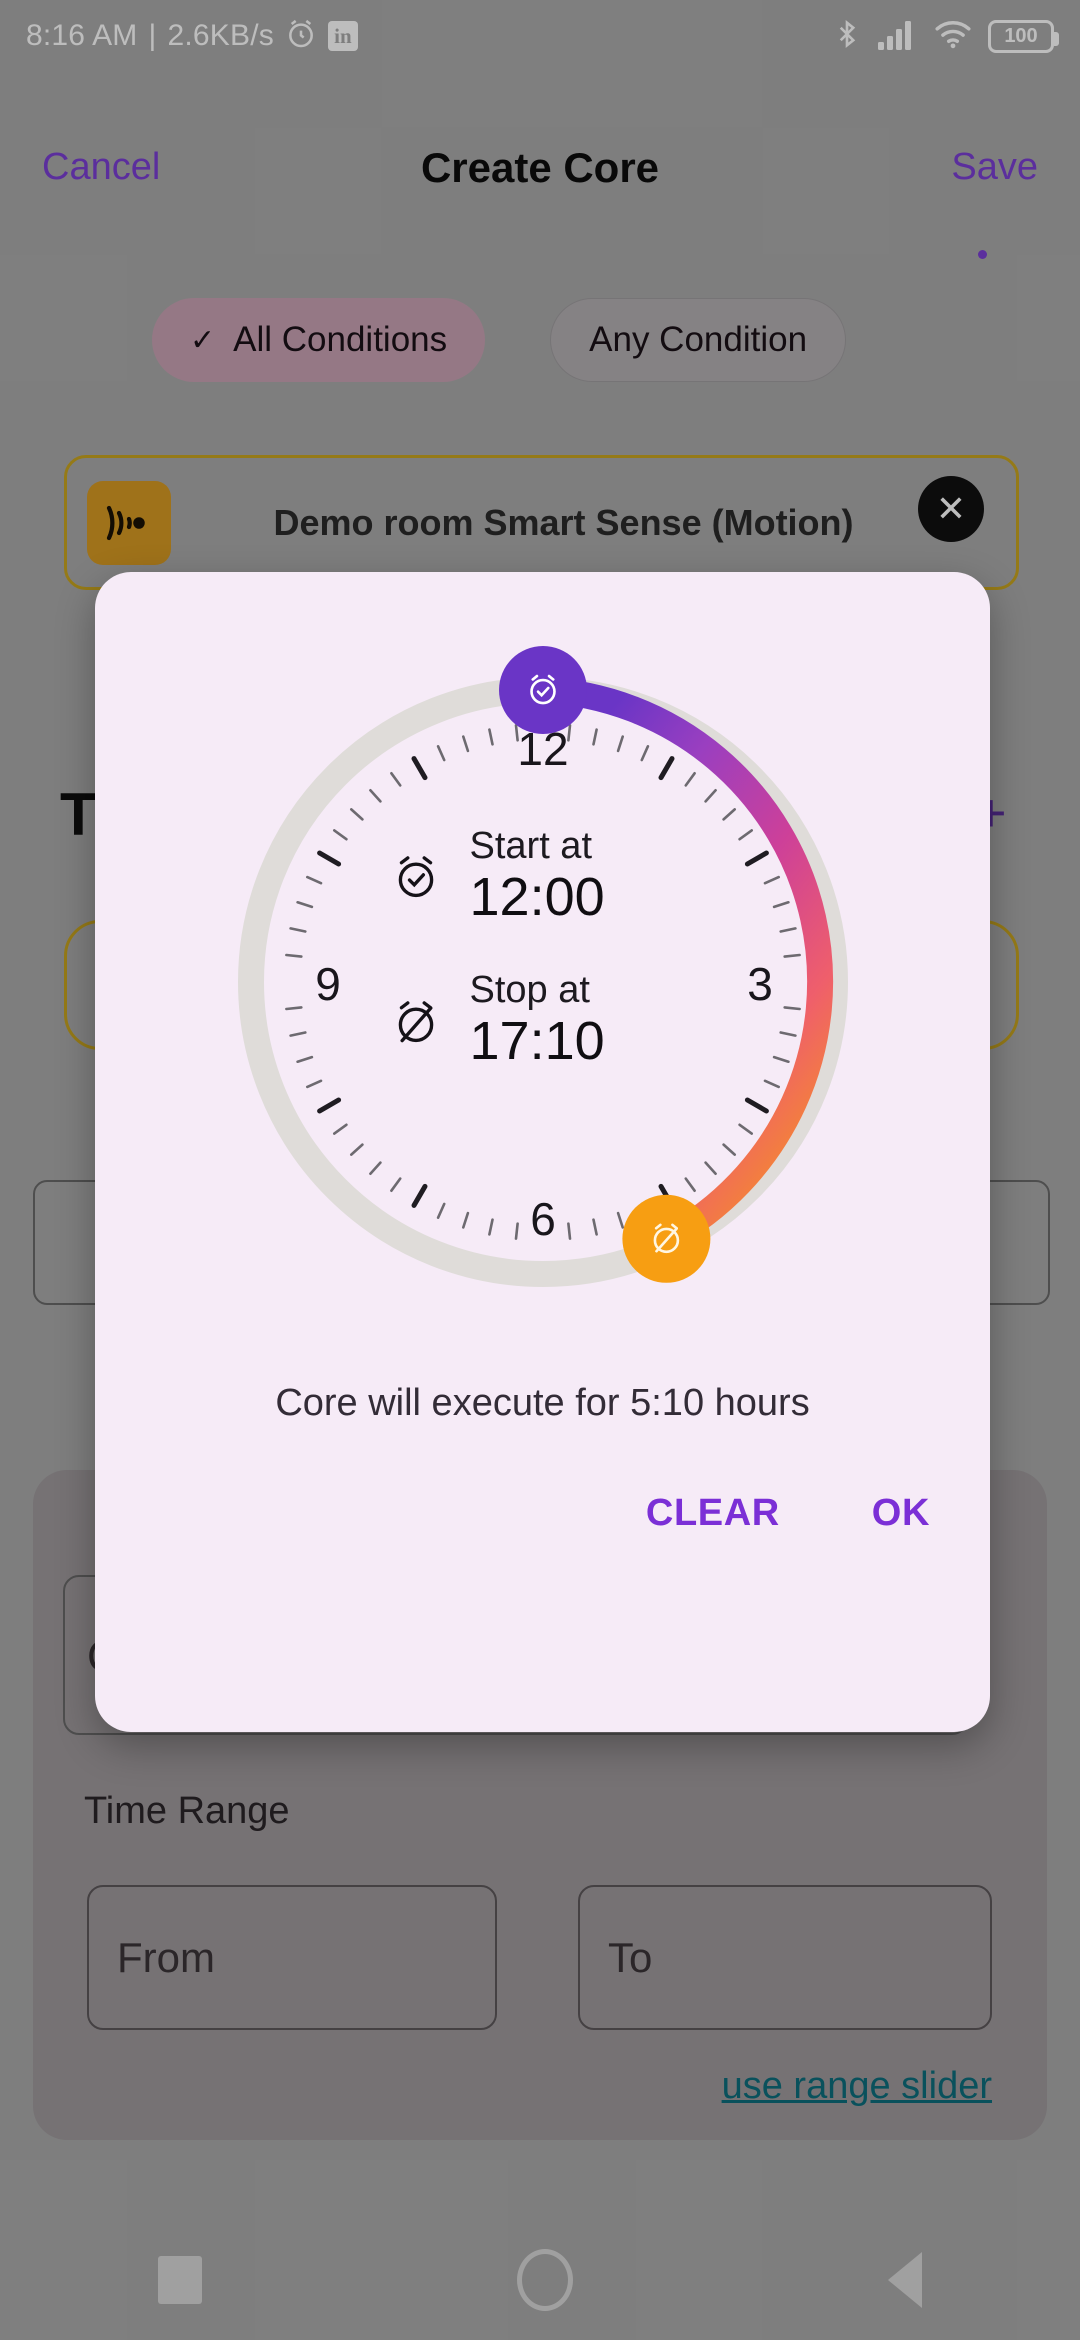 This screenshot has height=2340, width=1080. I want to click on stop-time-handle, so click(666, 1238).